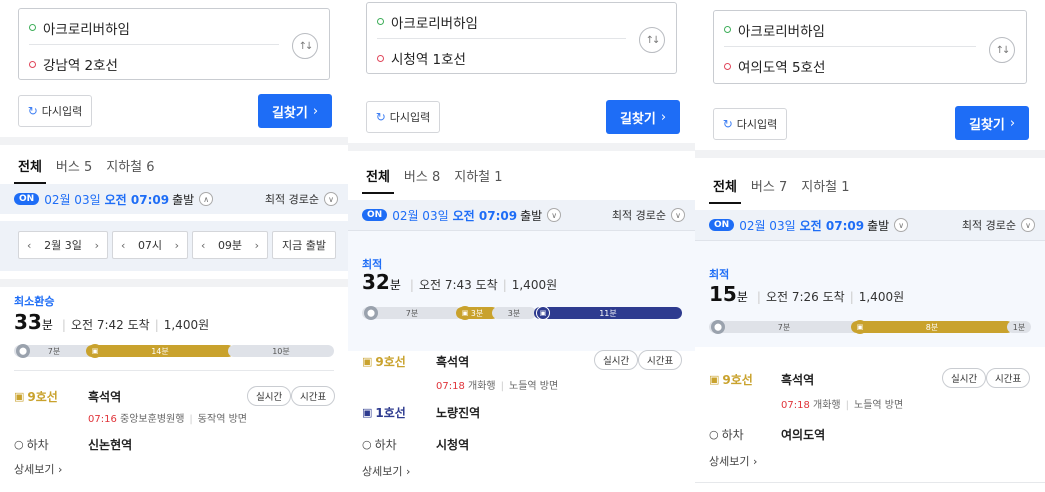 Image resolution: width=1045 pixels, height=492 pixels. I want to click on transport-tabs: 전체 버스 5 지하철 6, so click(181, 170).